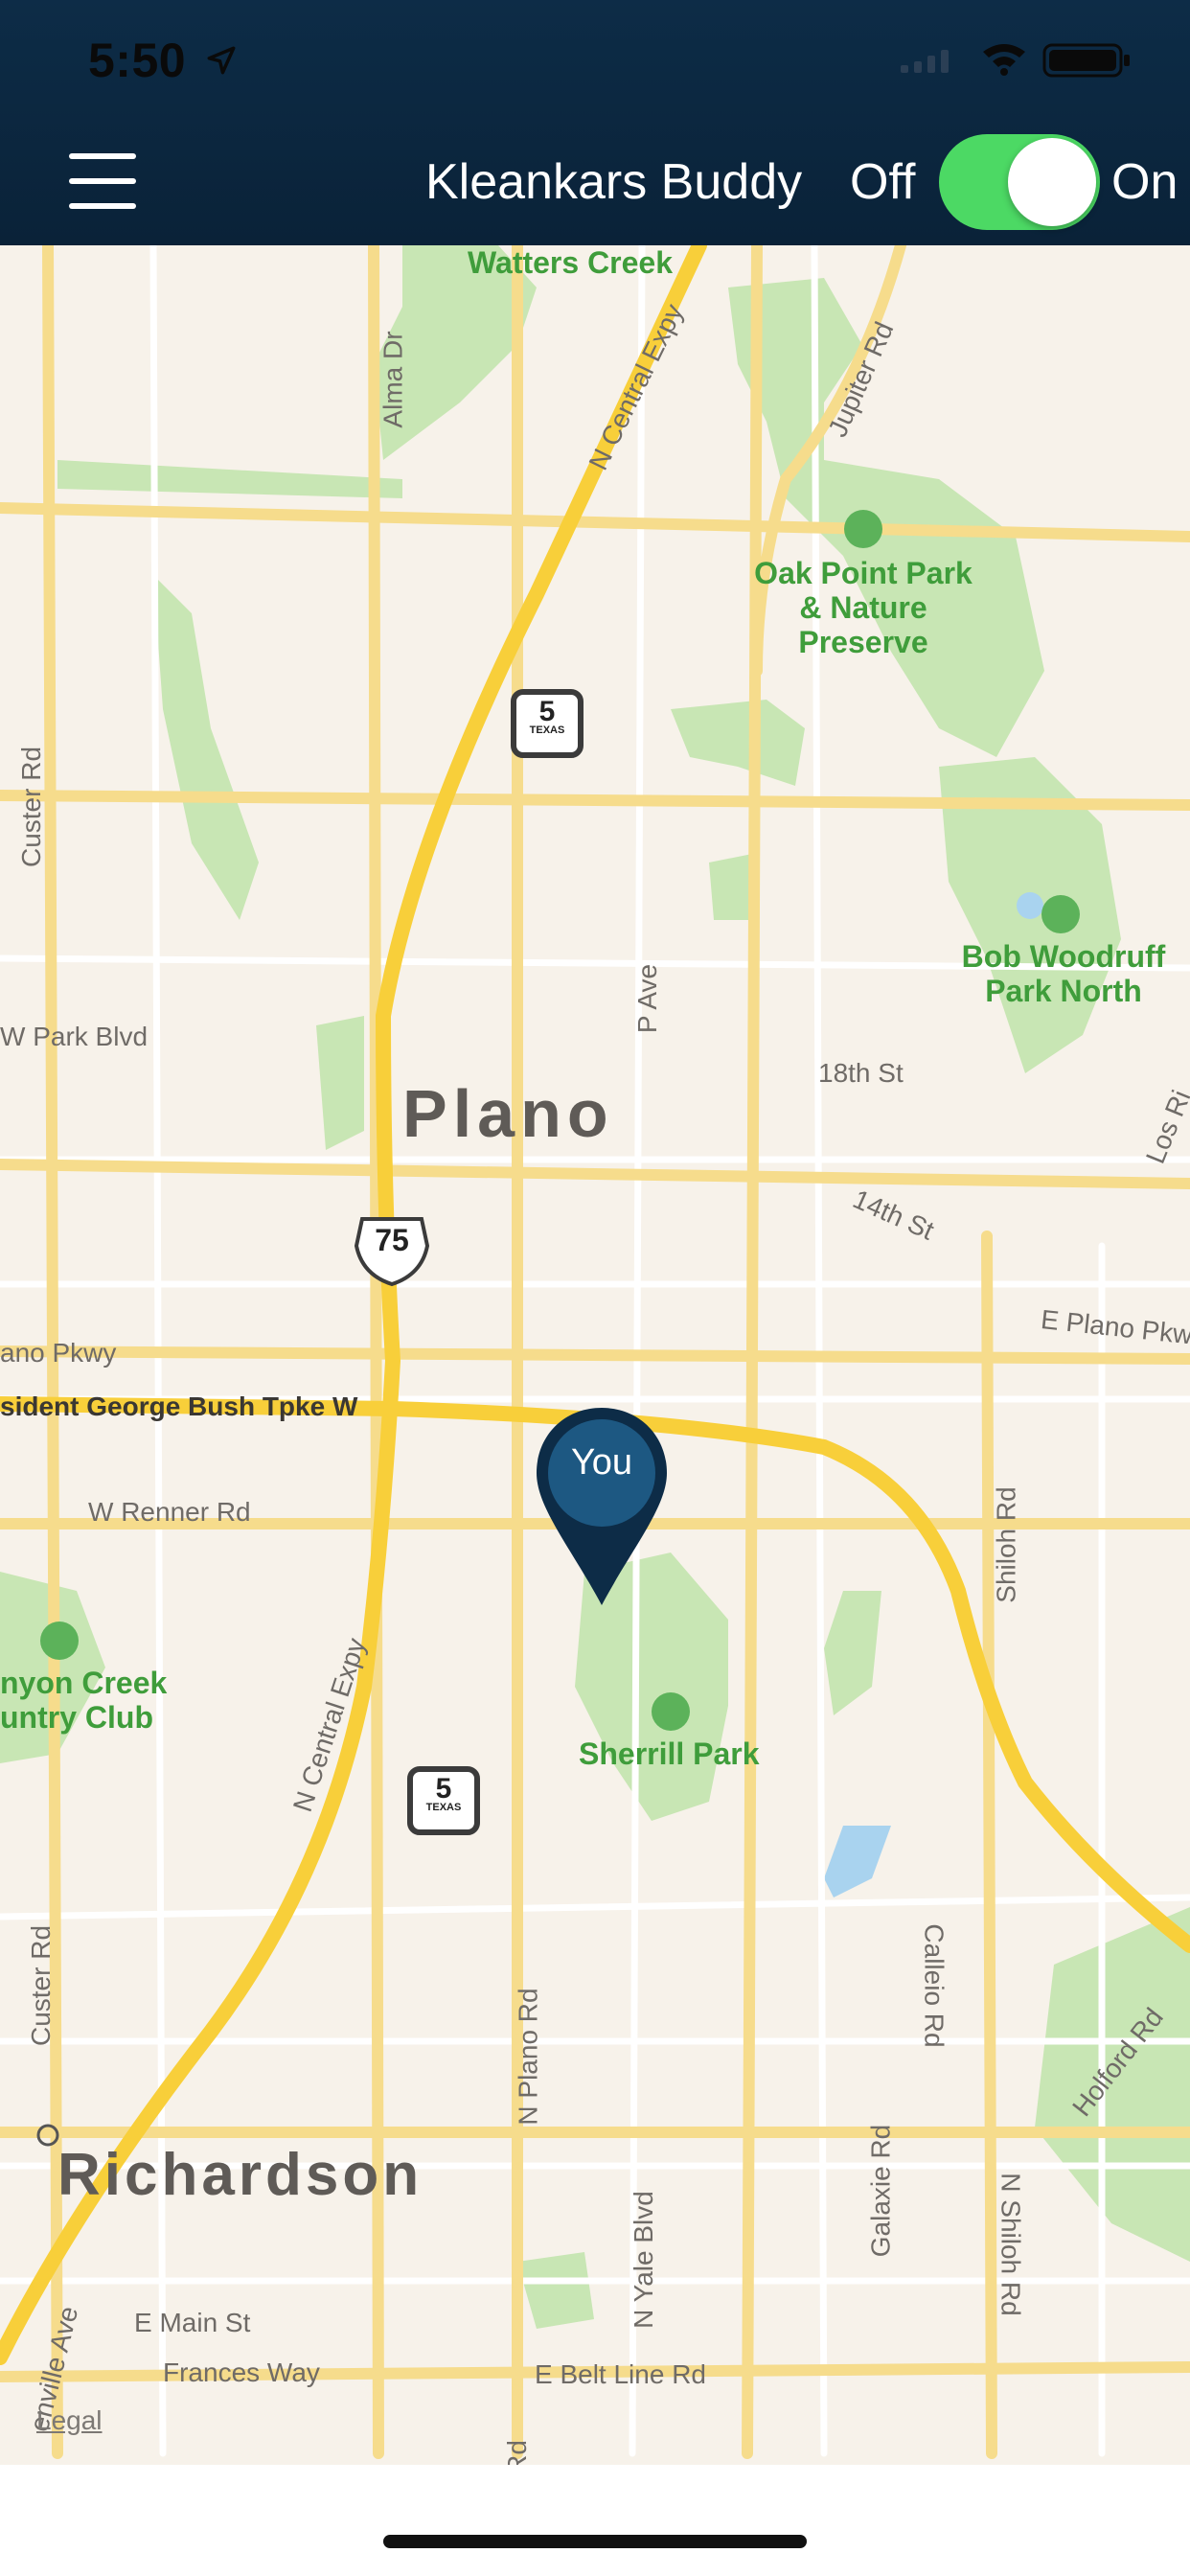 This screenshot has width=1190, height=2576. Describe the element at coordinates (643, 2260) in the screenshot. I see `road-label: N Yale Blvd` at that location.